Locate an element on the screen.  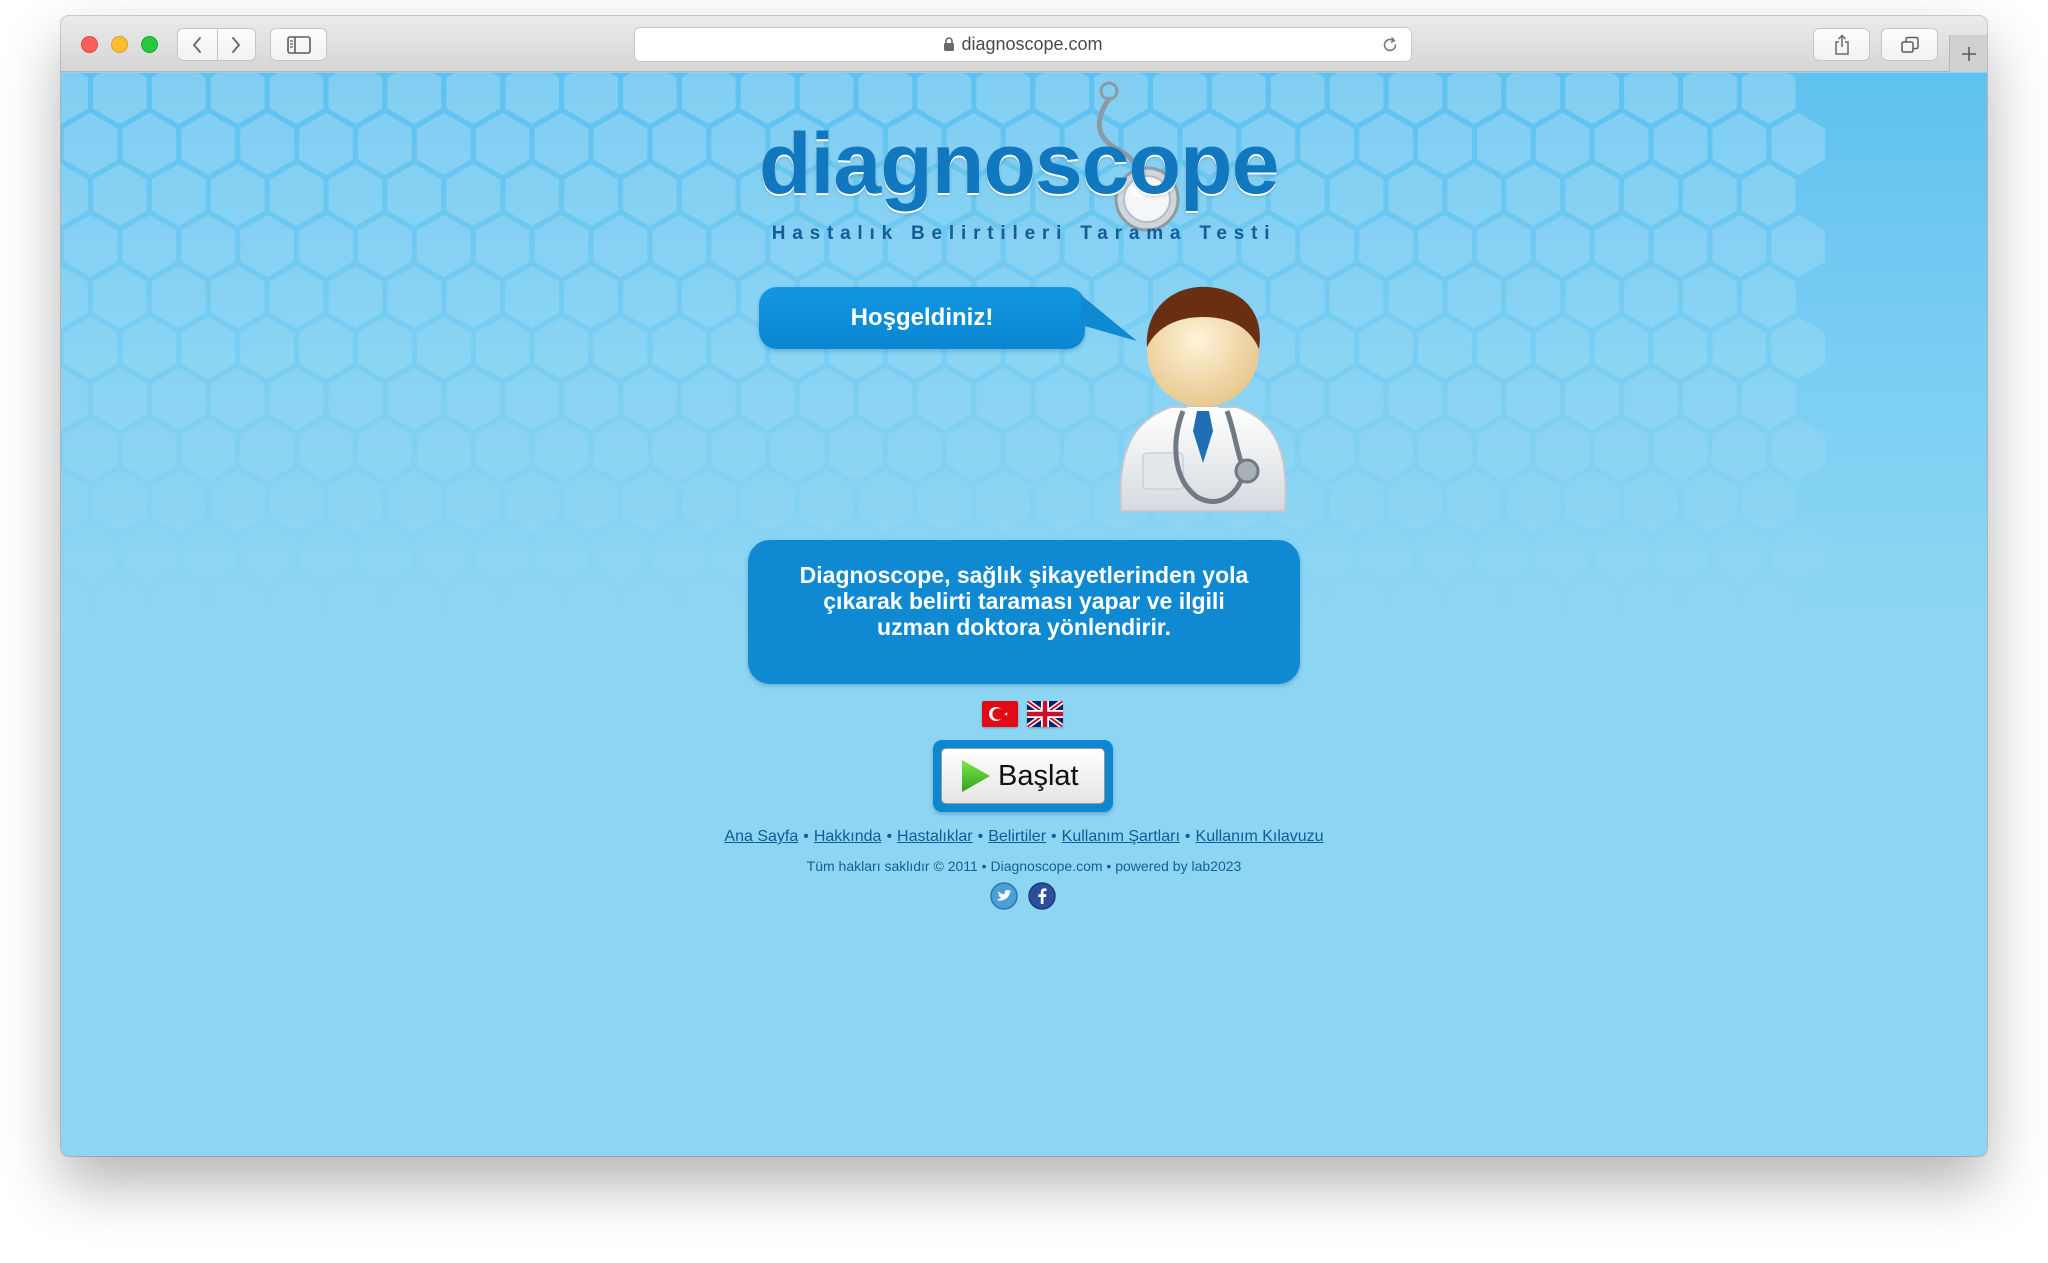
tr-flag-icon is located at coordinates (1000, 714).